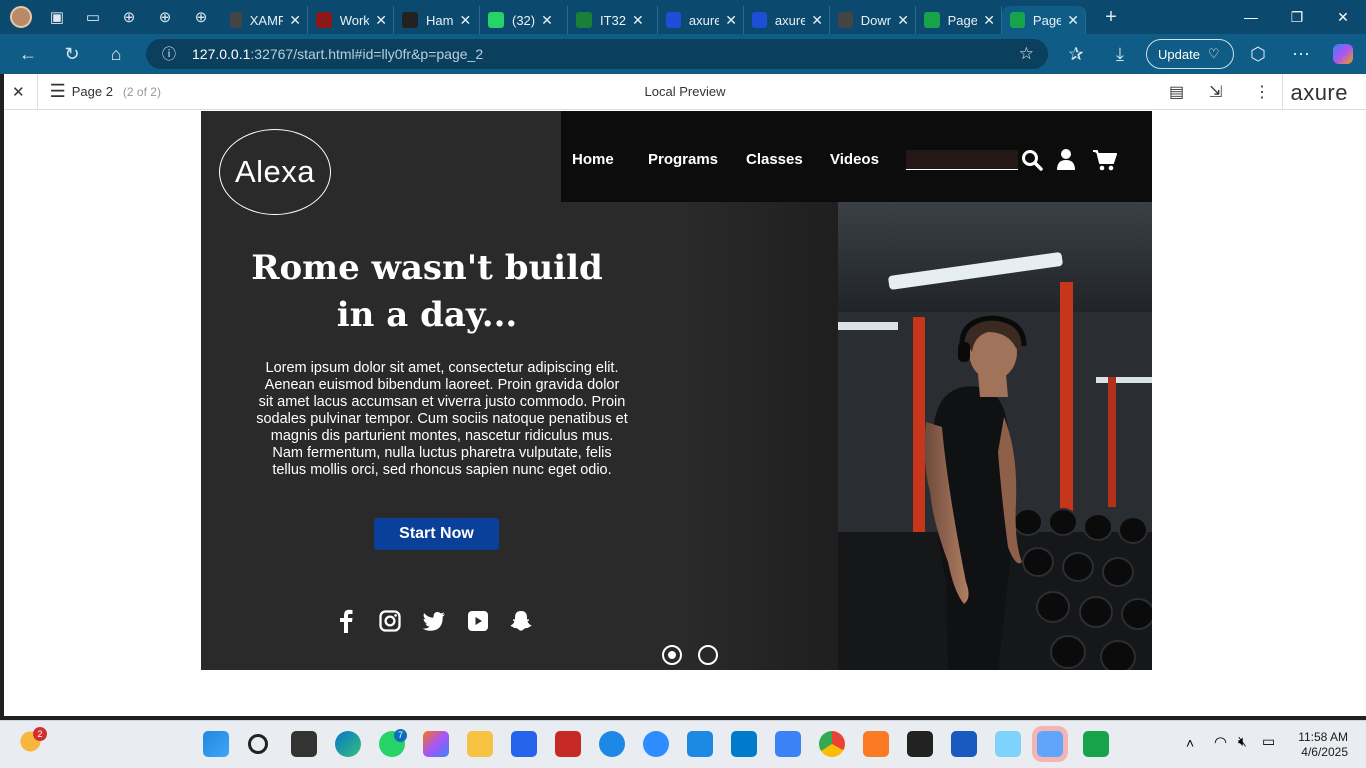  I want to click on browser-tab: Down ✕, so click(873, 20).